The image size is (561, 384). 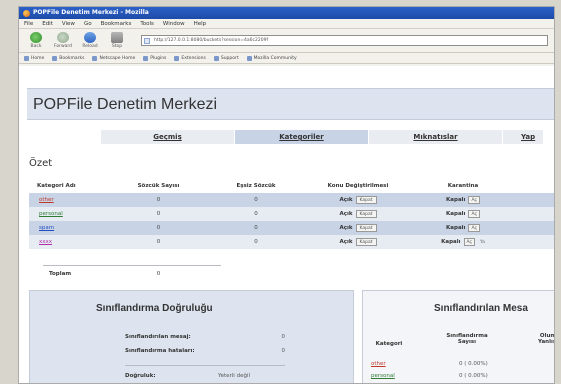 I want to click on errors-value: 0, so click(x=283, y=351).